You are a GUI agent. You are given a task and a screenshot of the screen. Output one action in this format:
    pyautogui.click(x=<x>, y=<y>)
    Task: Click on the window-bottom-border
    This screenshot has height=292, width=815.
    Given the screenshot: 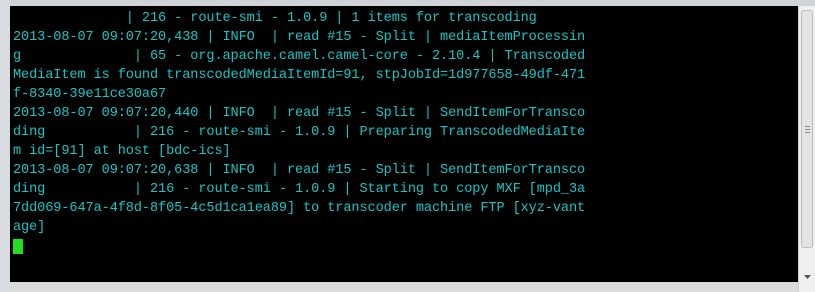 What is the action you would take?
    pyautogui.click(x=404, y=287)
    